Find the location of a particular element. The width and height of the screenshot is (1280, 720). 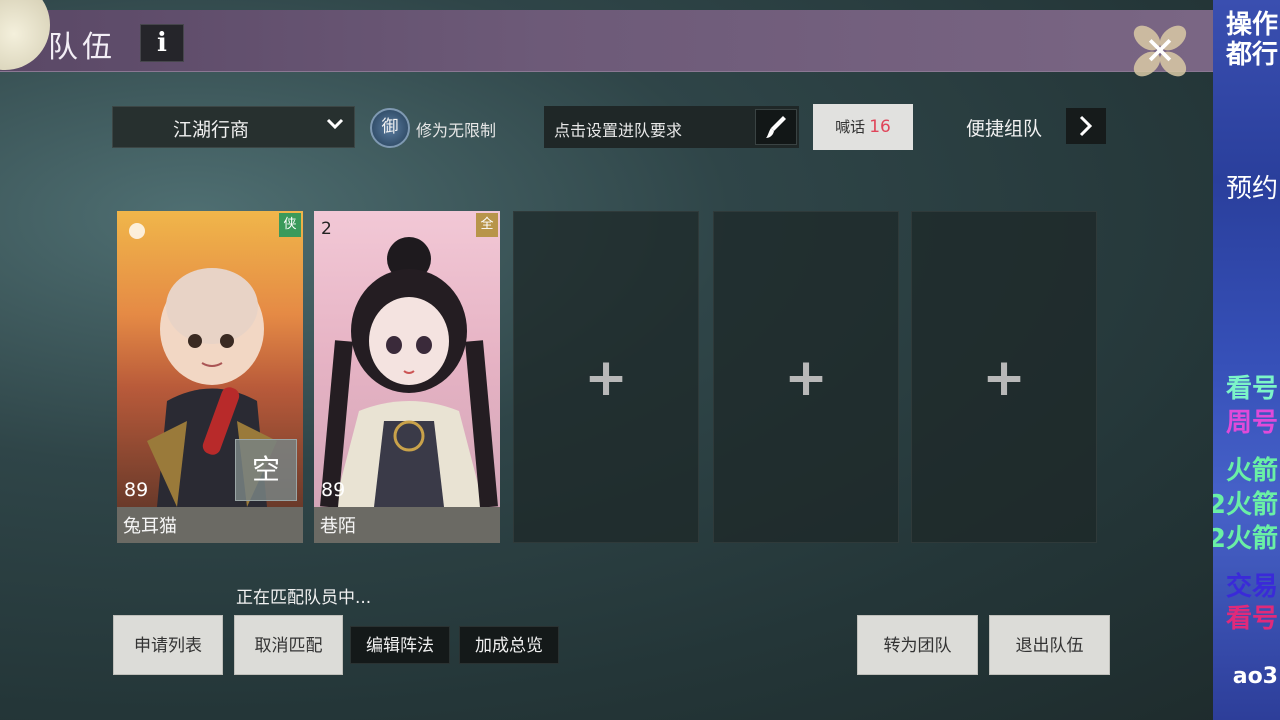

overlay-text: 都行 is located at coordinates (1251, 55).